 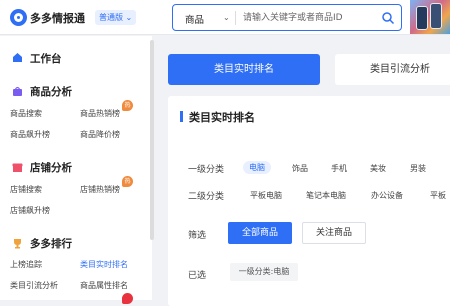 I want to click on brand-logo-icon, so click(x=18, y=17).